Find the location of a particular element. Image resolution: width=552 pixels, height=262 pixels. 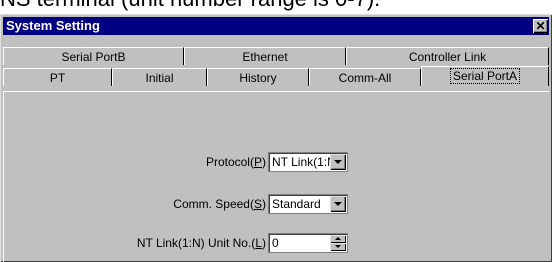

tab-label: Serial PortB is located at coordinates (93, 57).